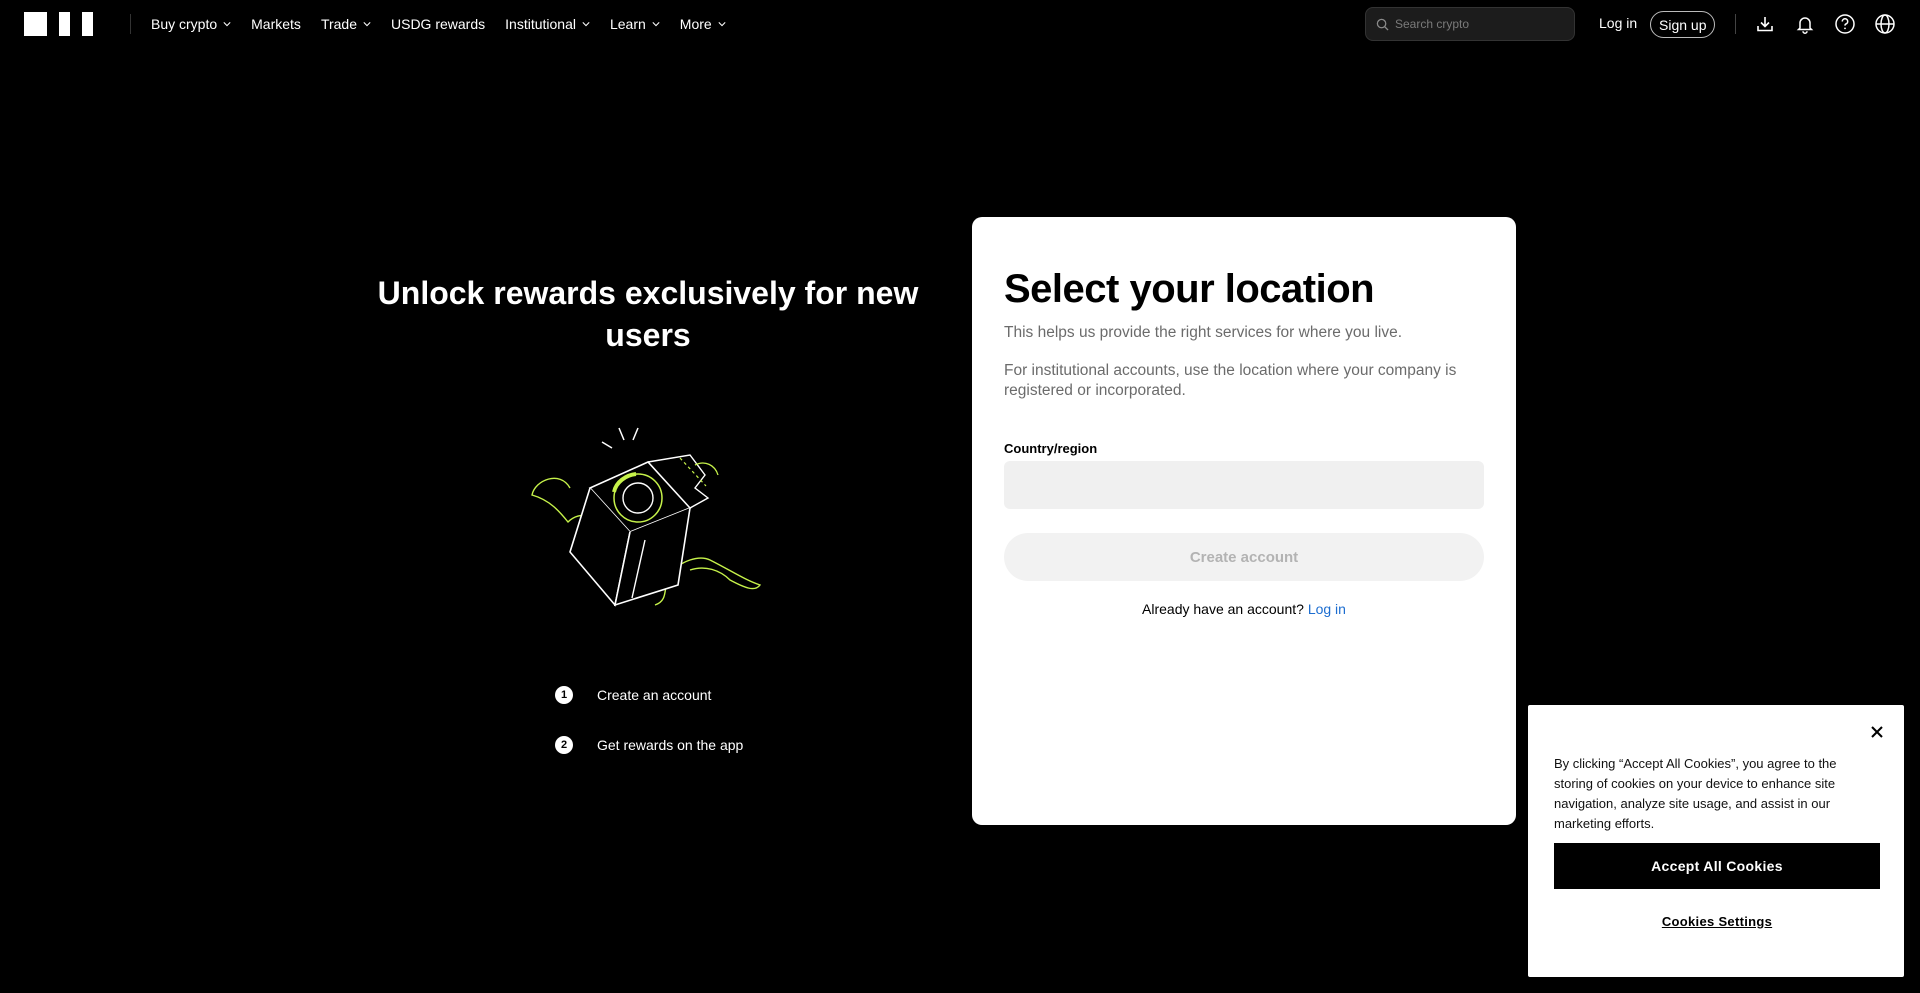  Describe the element at coordinates (1480, 24) in the screenshot. I see `search-input` at that location.